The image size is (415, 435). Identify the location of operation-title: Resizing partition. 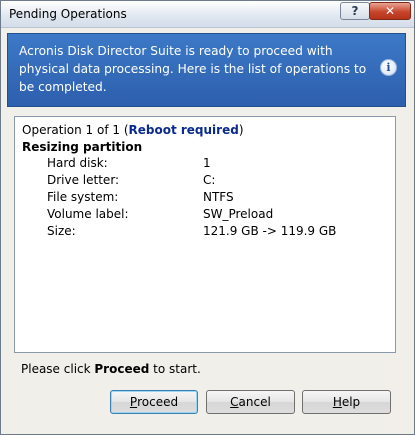
(82, 147).